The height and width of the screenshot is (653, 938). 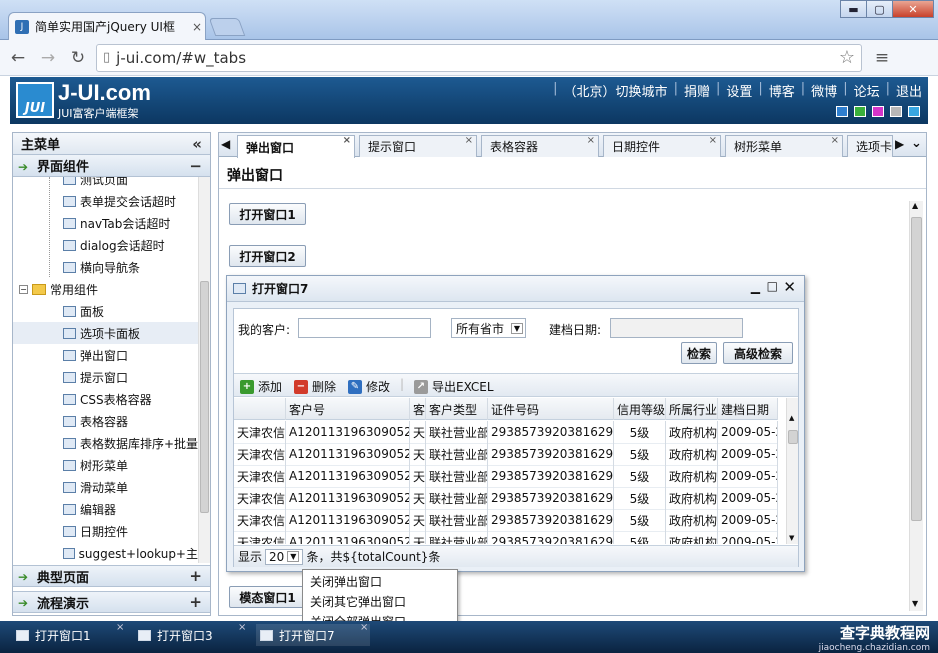 What do you see at coordinates (111, 576) in the screenshot?
I see `section-typical-pages: ➔ 典型页面 +` at bounding box center [111, 576].